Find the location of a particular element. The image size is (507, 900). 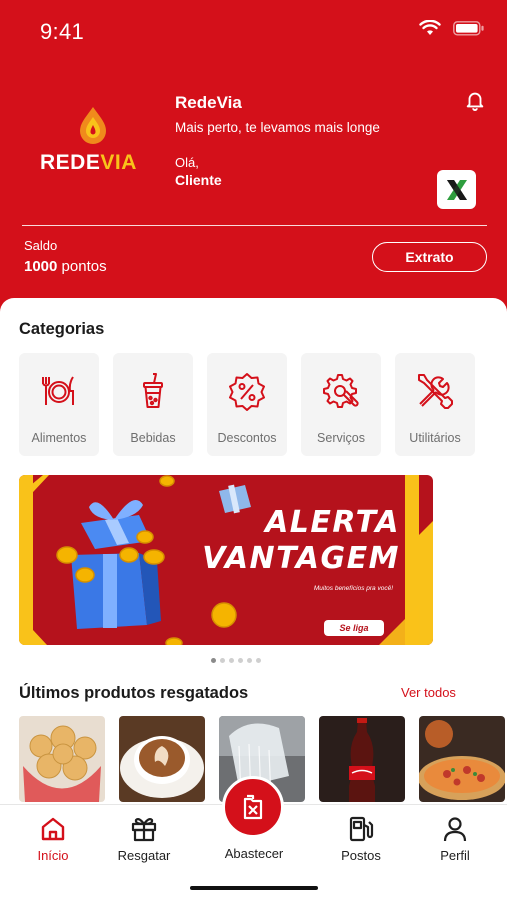

nav-stations: Postos is located at coordinates (361, 839).